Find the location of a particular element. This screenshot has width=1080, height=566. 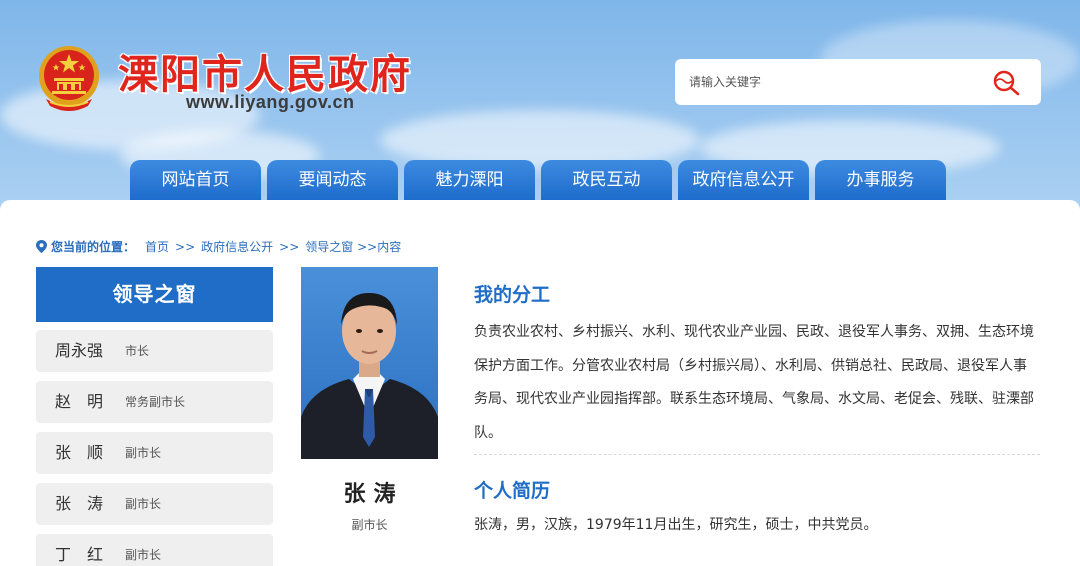

breadcrumb: 您当前的位置： 首页 >> 政府信息公开 >> 领导之窗 >>内容 is located at coordinates (218, 246).